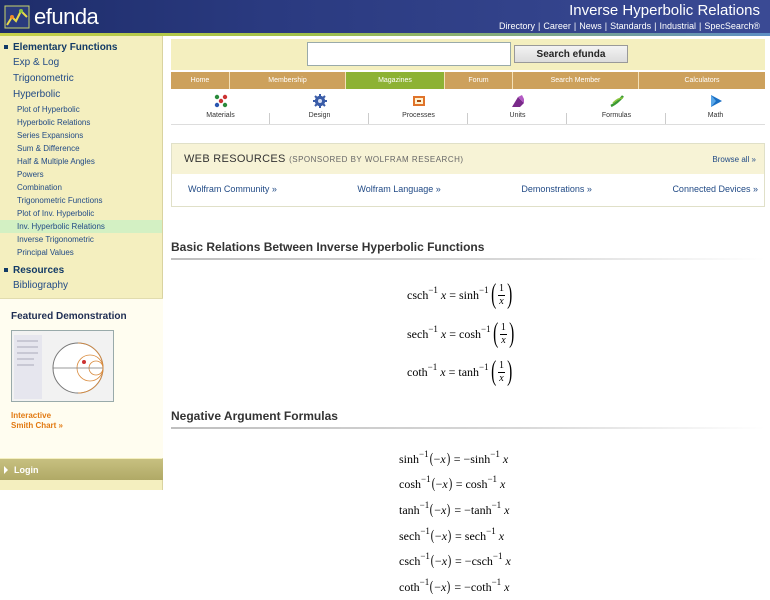 Image resolution: width=770 pixels, height=600 pixels. Describe the element at coordinates (452, 535) in the screenshot. I see `formula-neg-asech: sech −1(− x) = sech −1 x` at that location.